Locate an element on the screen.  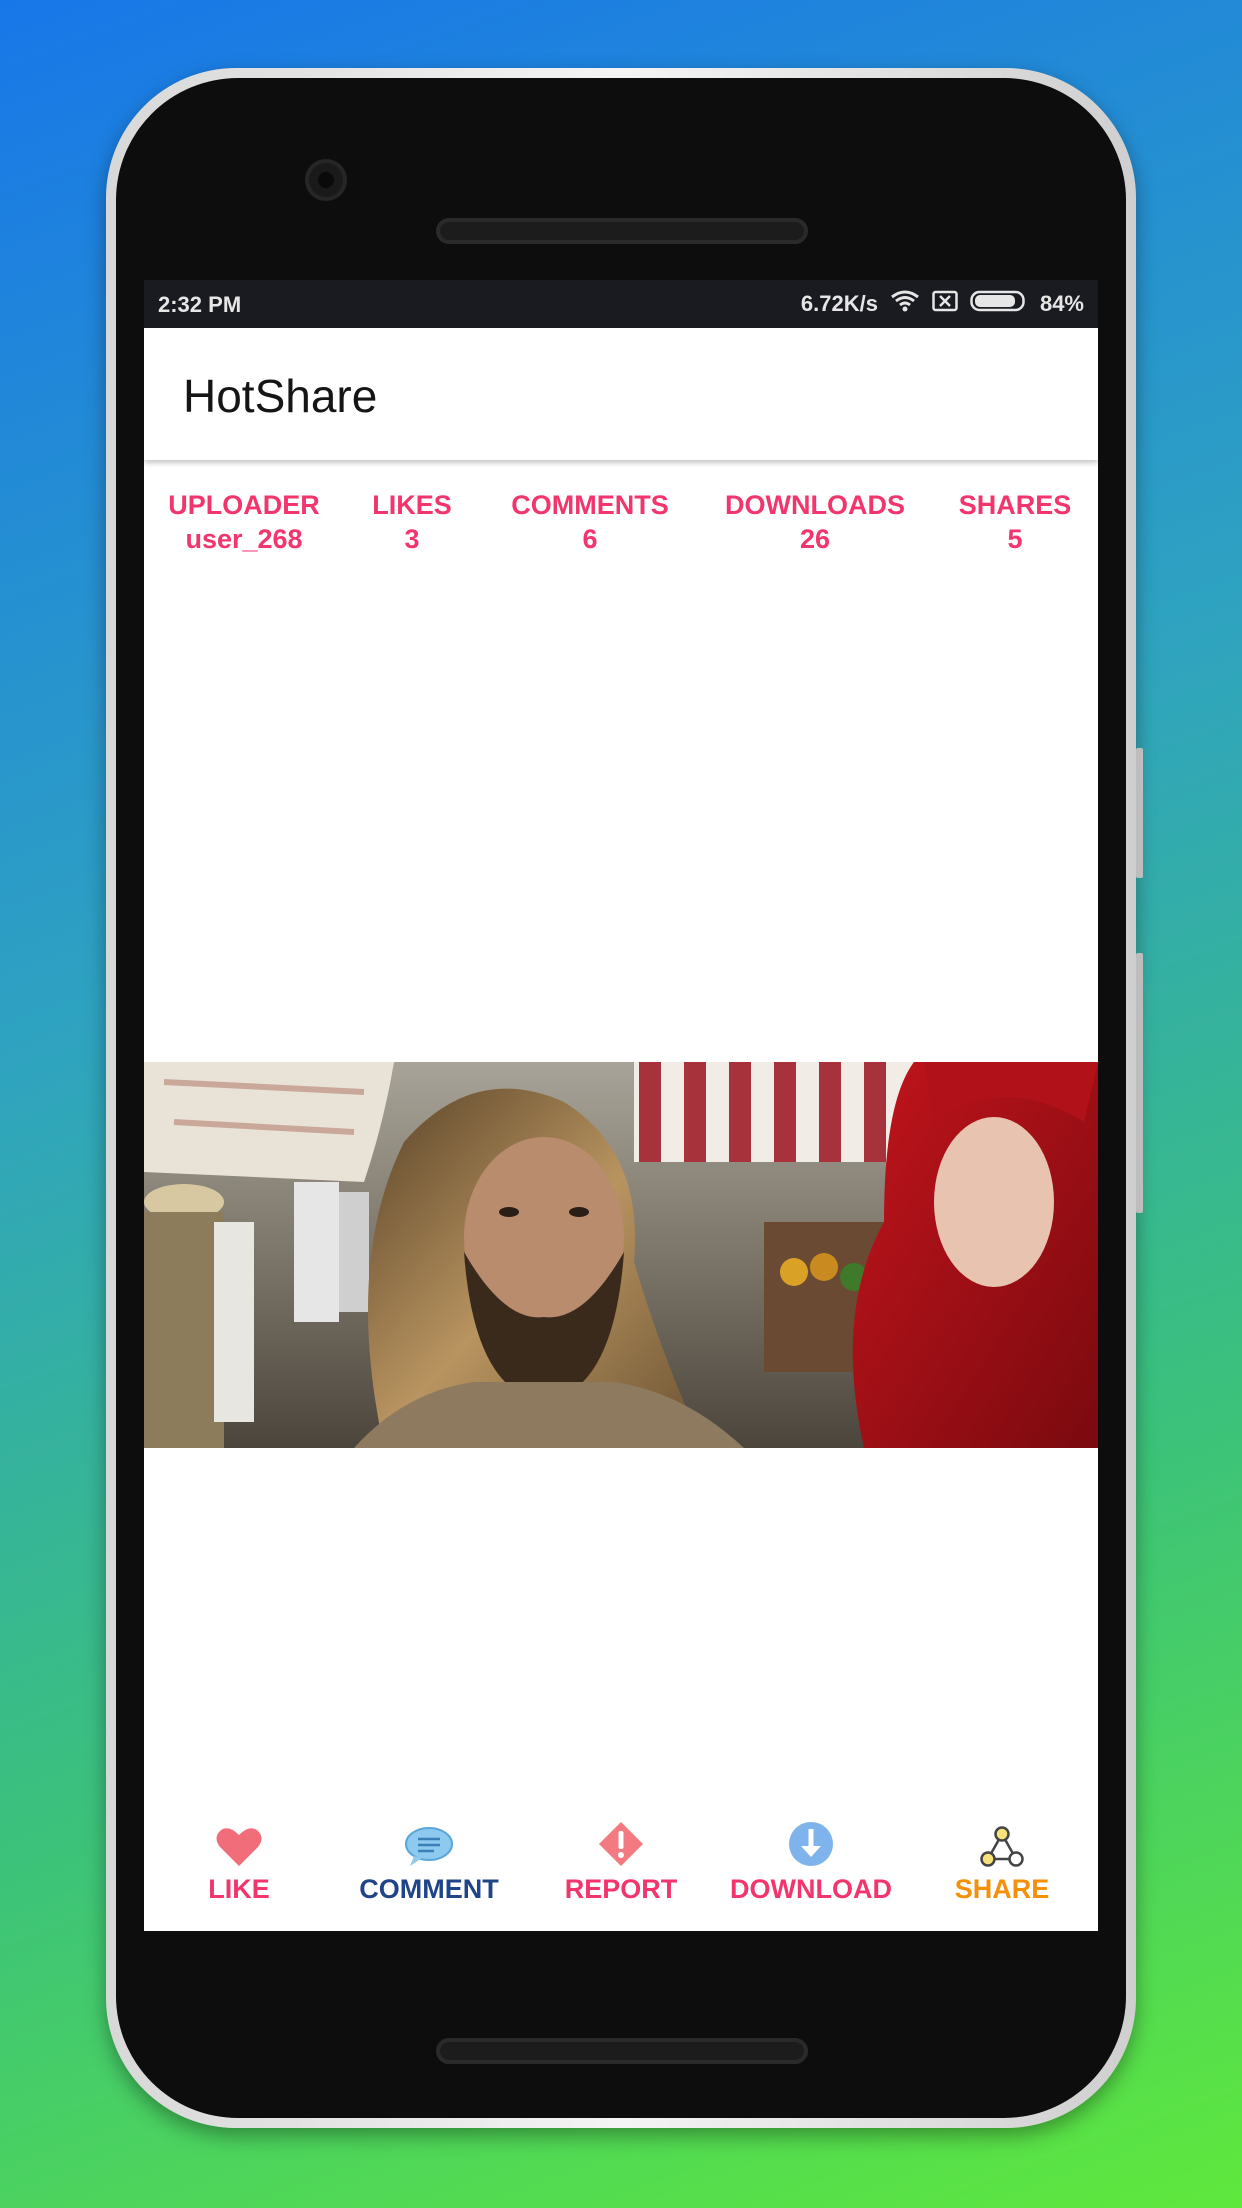
video-player is located at coordinates (621, 1255).